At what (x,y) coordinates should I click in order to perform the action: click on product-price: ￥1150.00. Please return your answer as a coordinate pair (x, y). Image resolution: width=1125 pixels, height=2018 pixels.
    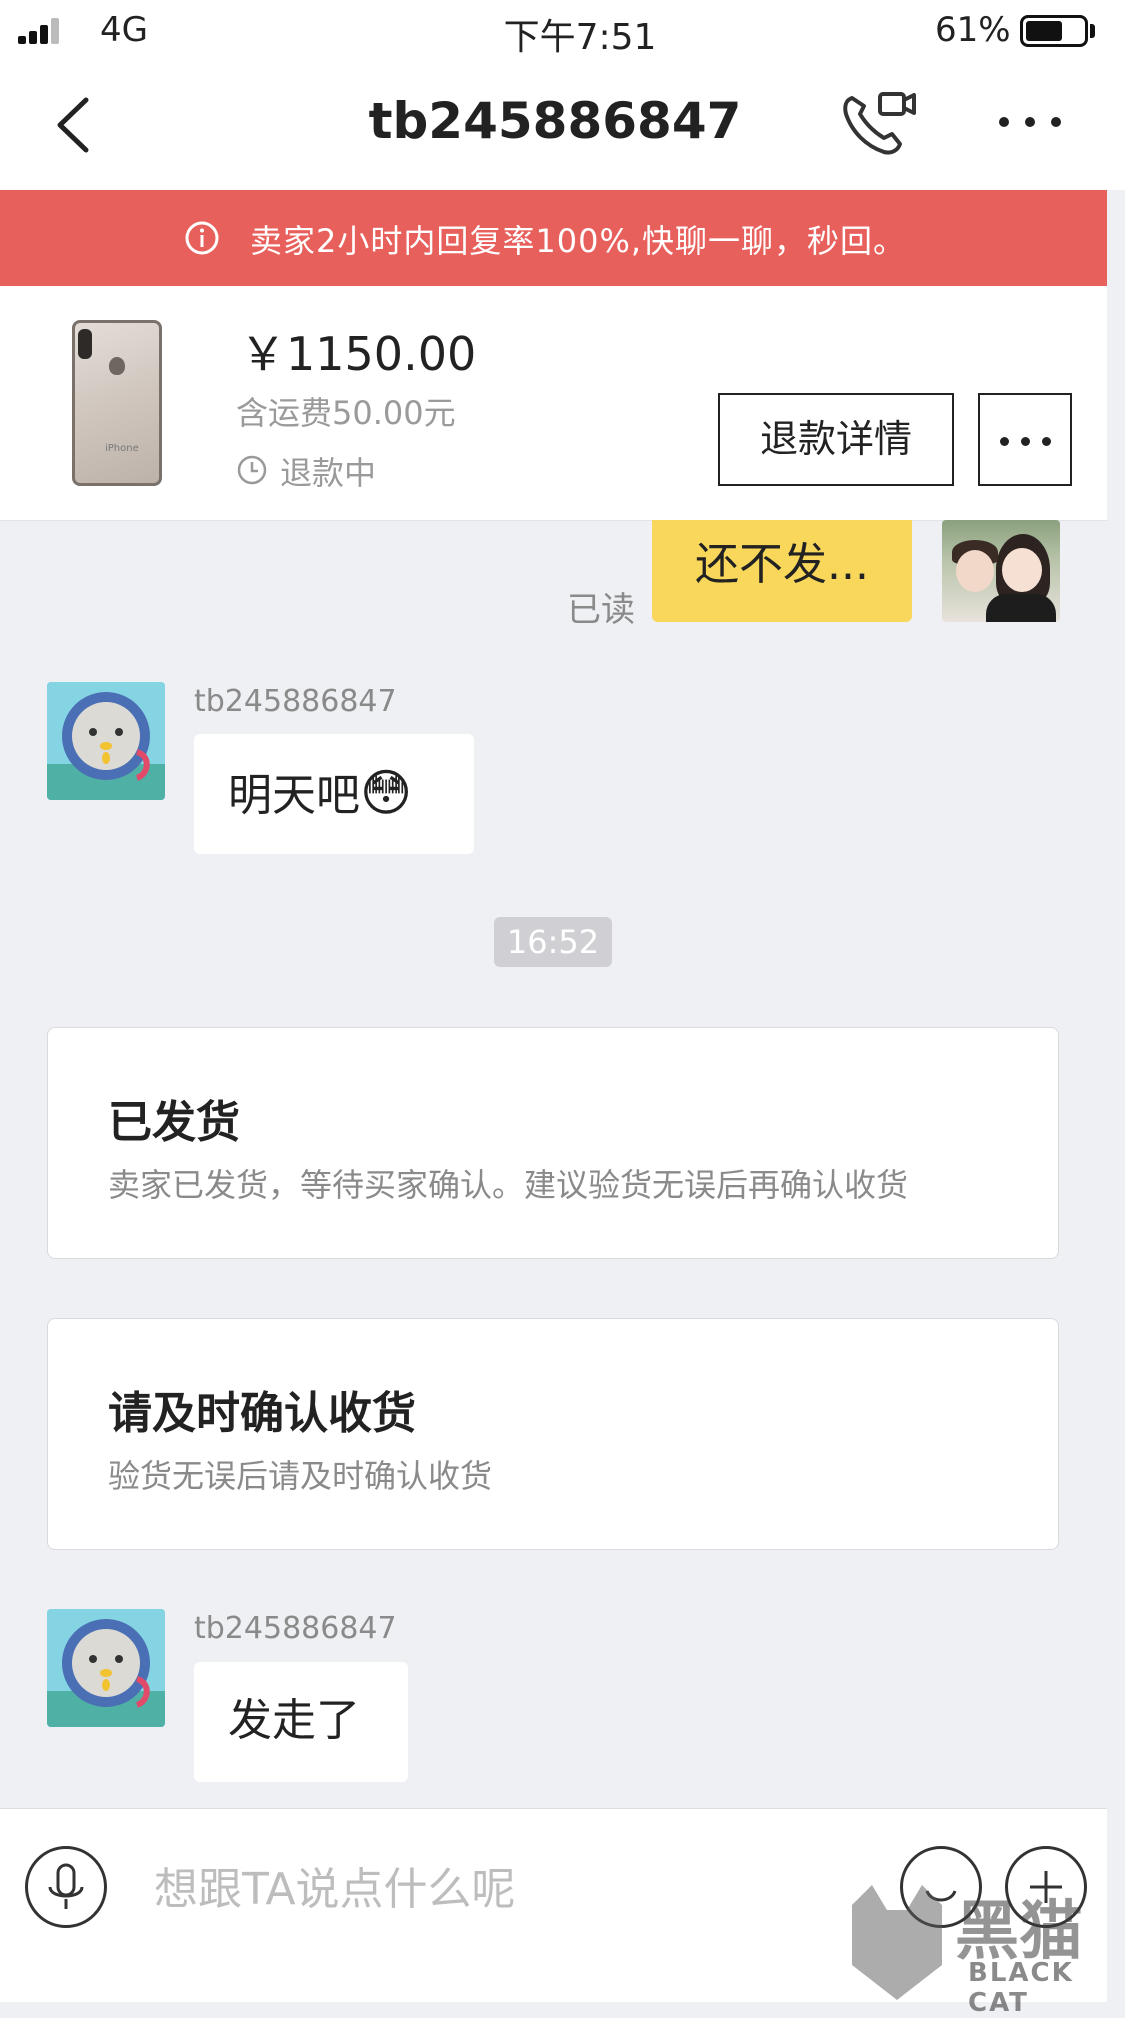
    Looking at the image, I should click on (358, 354).